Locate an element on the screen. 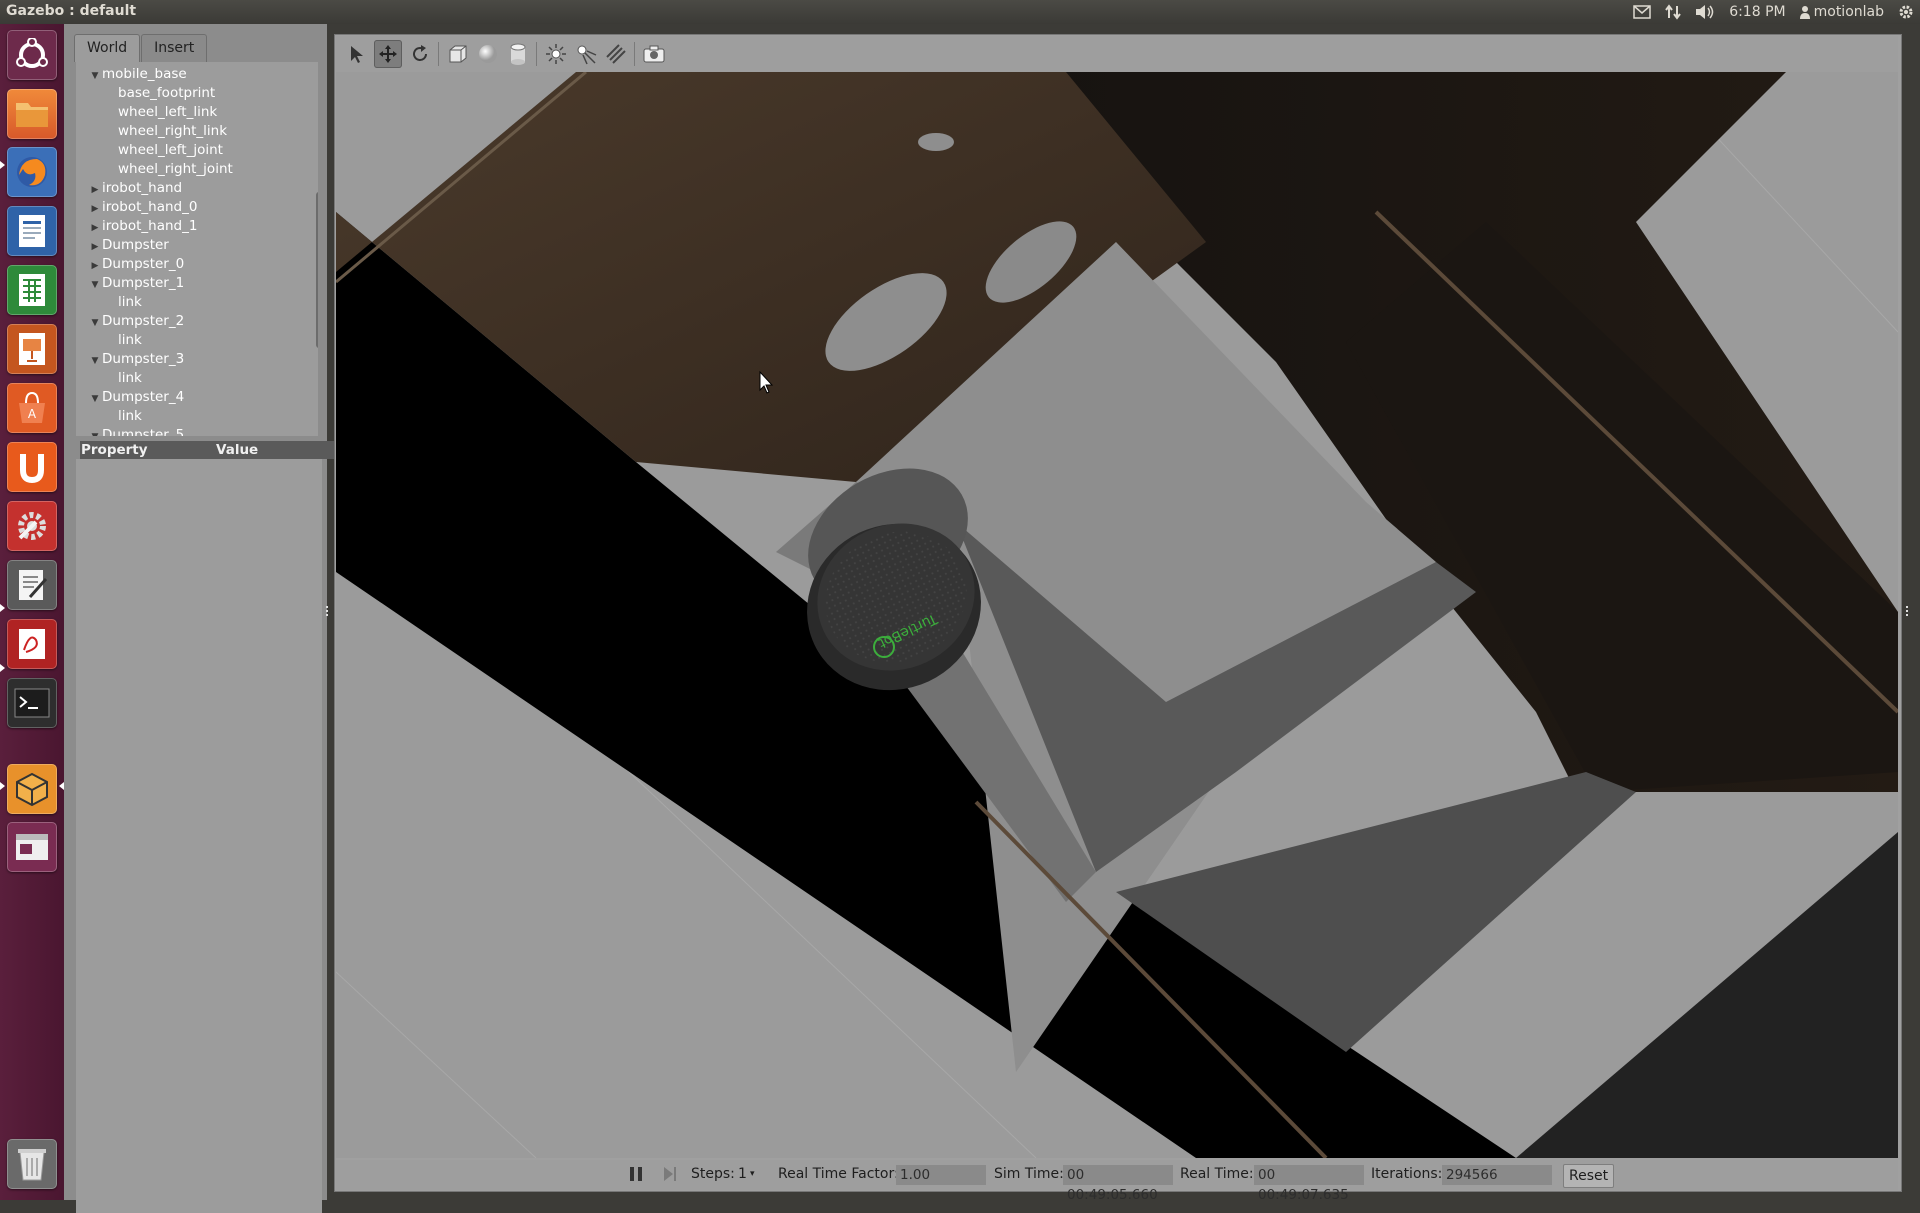 The image size is (1920, 1213). firefox-icon is located at coordinates (32, 172).